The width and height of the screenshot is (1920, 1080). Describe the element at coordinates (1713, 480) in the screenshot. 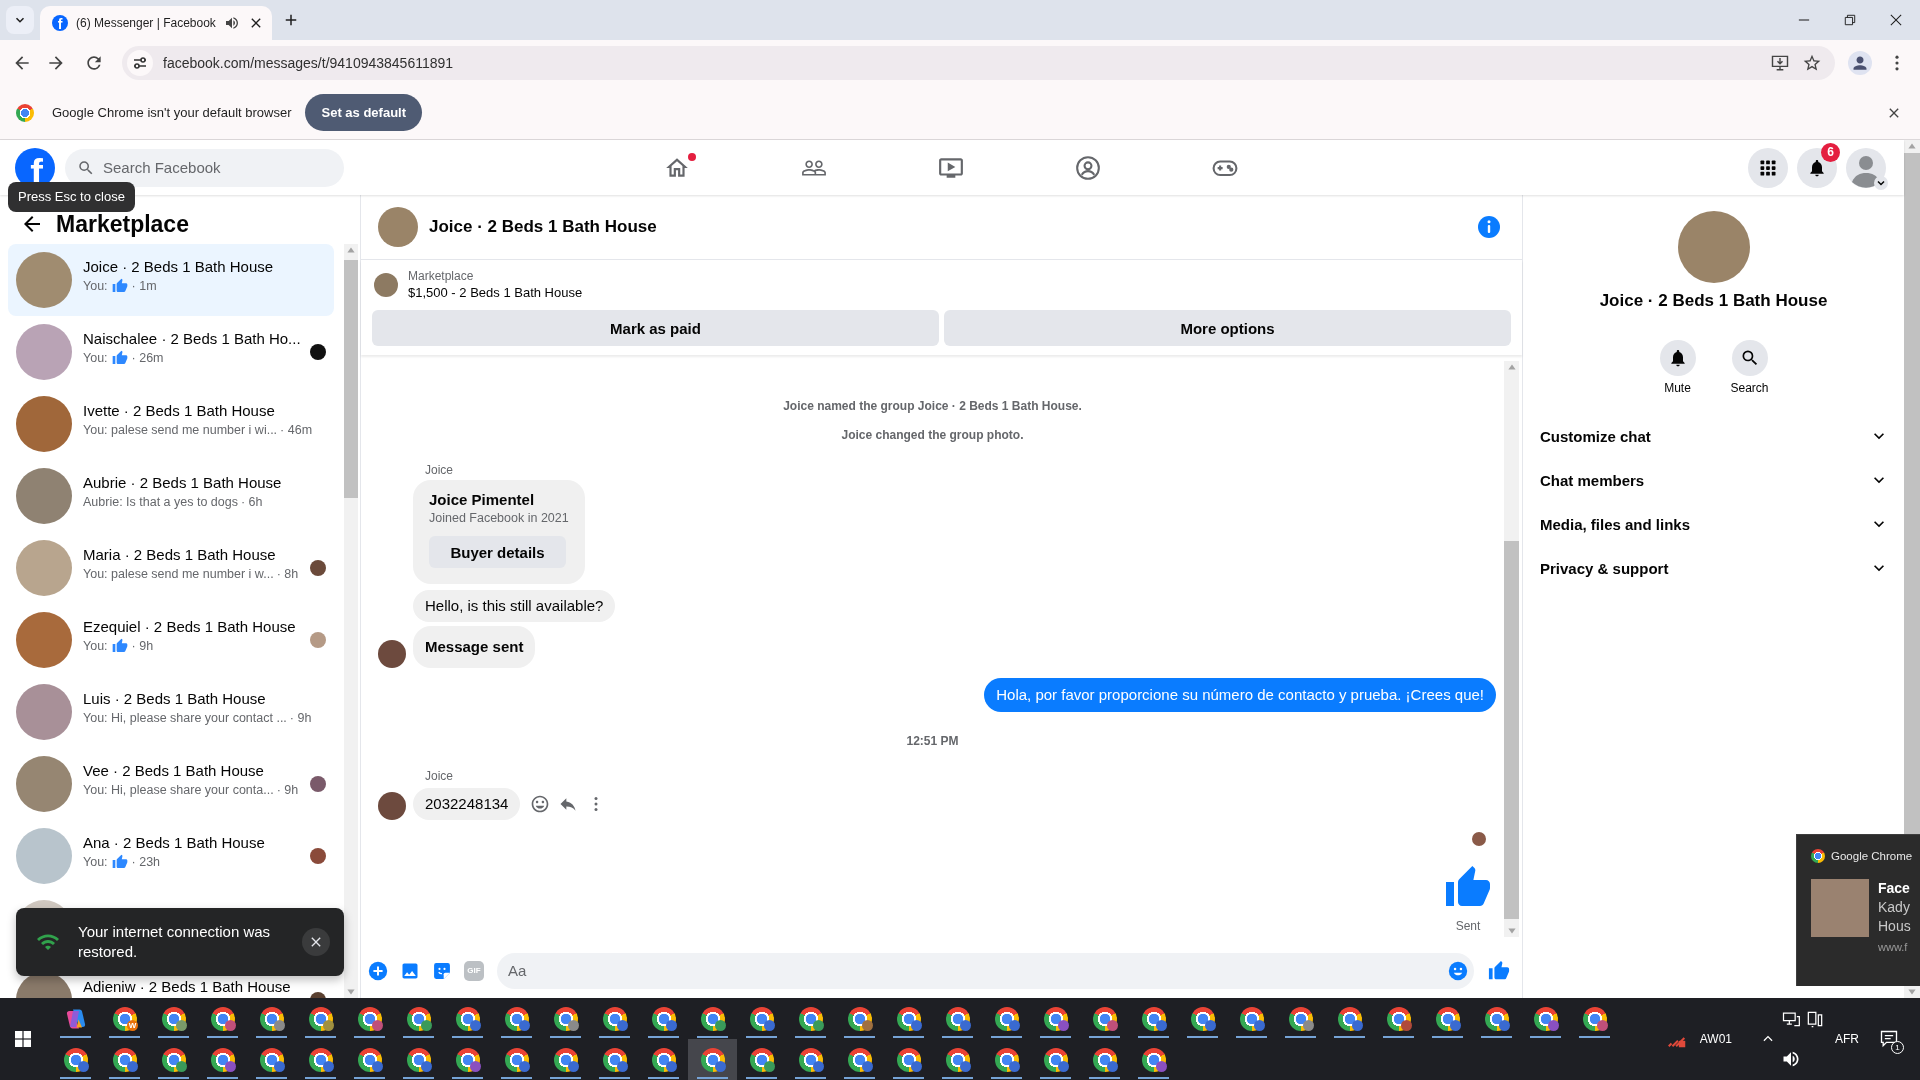

I see `section-header: Chat members` at that location.